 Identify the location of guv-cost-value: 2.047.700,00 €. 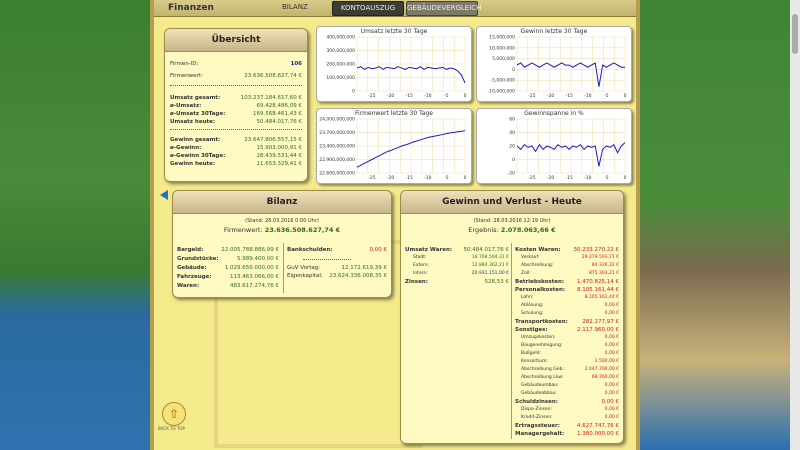
(601, 369).